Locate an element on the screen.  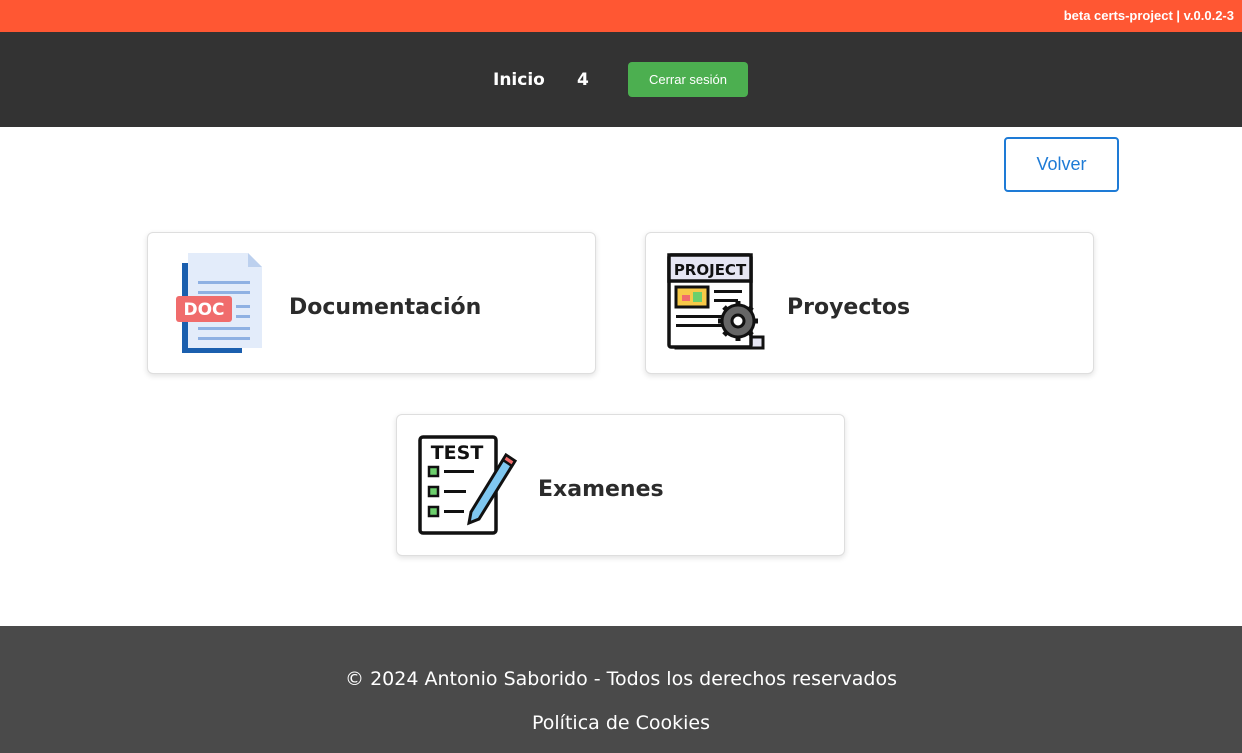
doc-file-icon: DOC is located at coordinates (219, 303).